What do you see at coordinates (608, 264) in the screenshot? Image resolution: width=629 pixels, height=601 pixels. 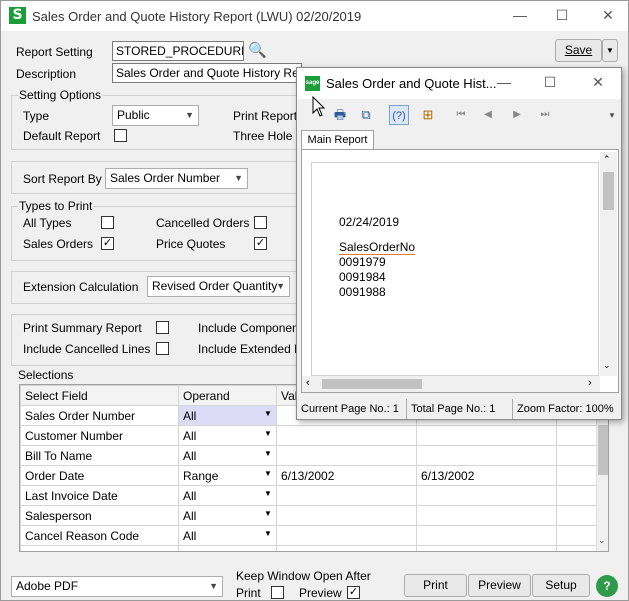 I see `vertical-scrollbar: ⌃ ⌄` at bounding box center [608, 264].